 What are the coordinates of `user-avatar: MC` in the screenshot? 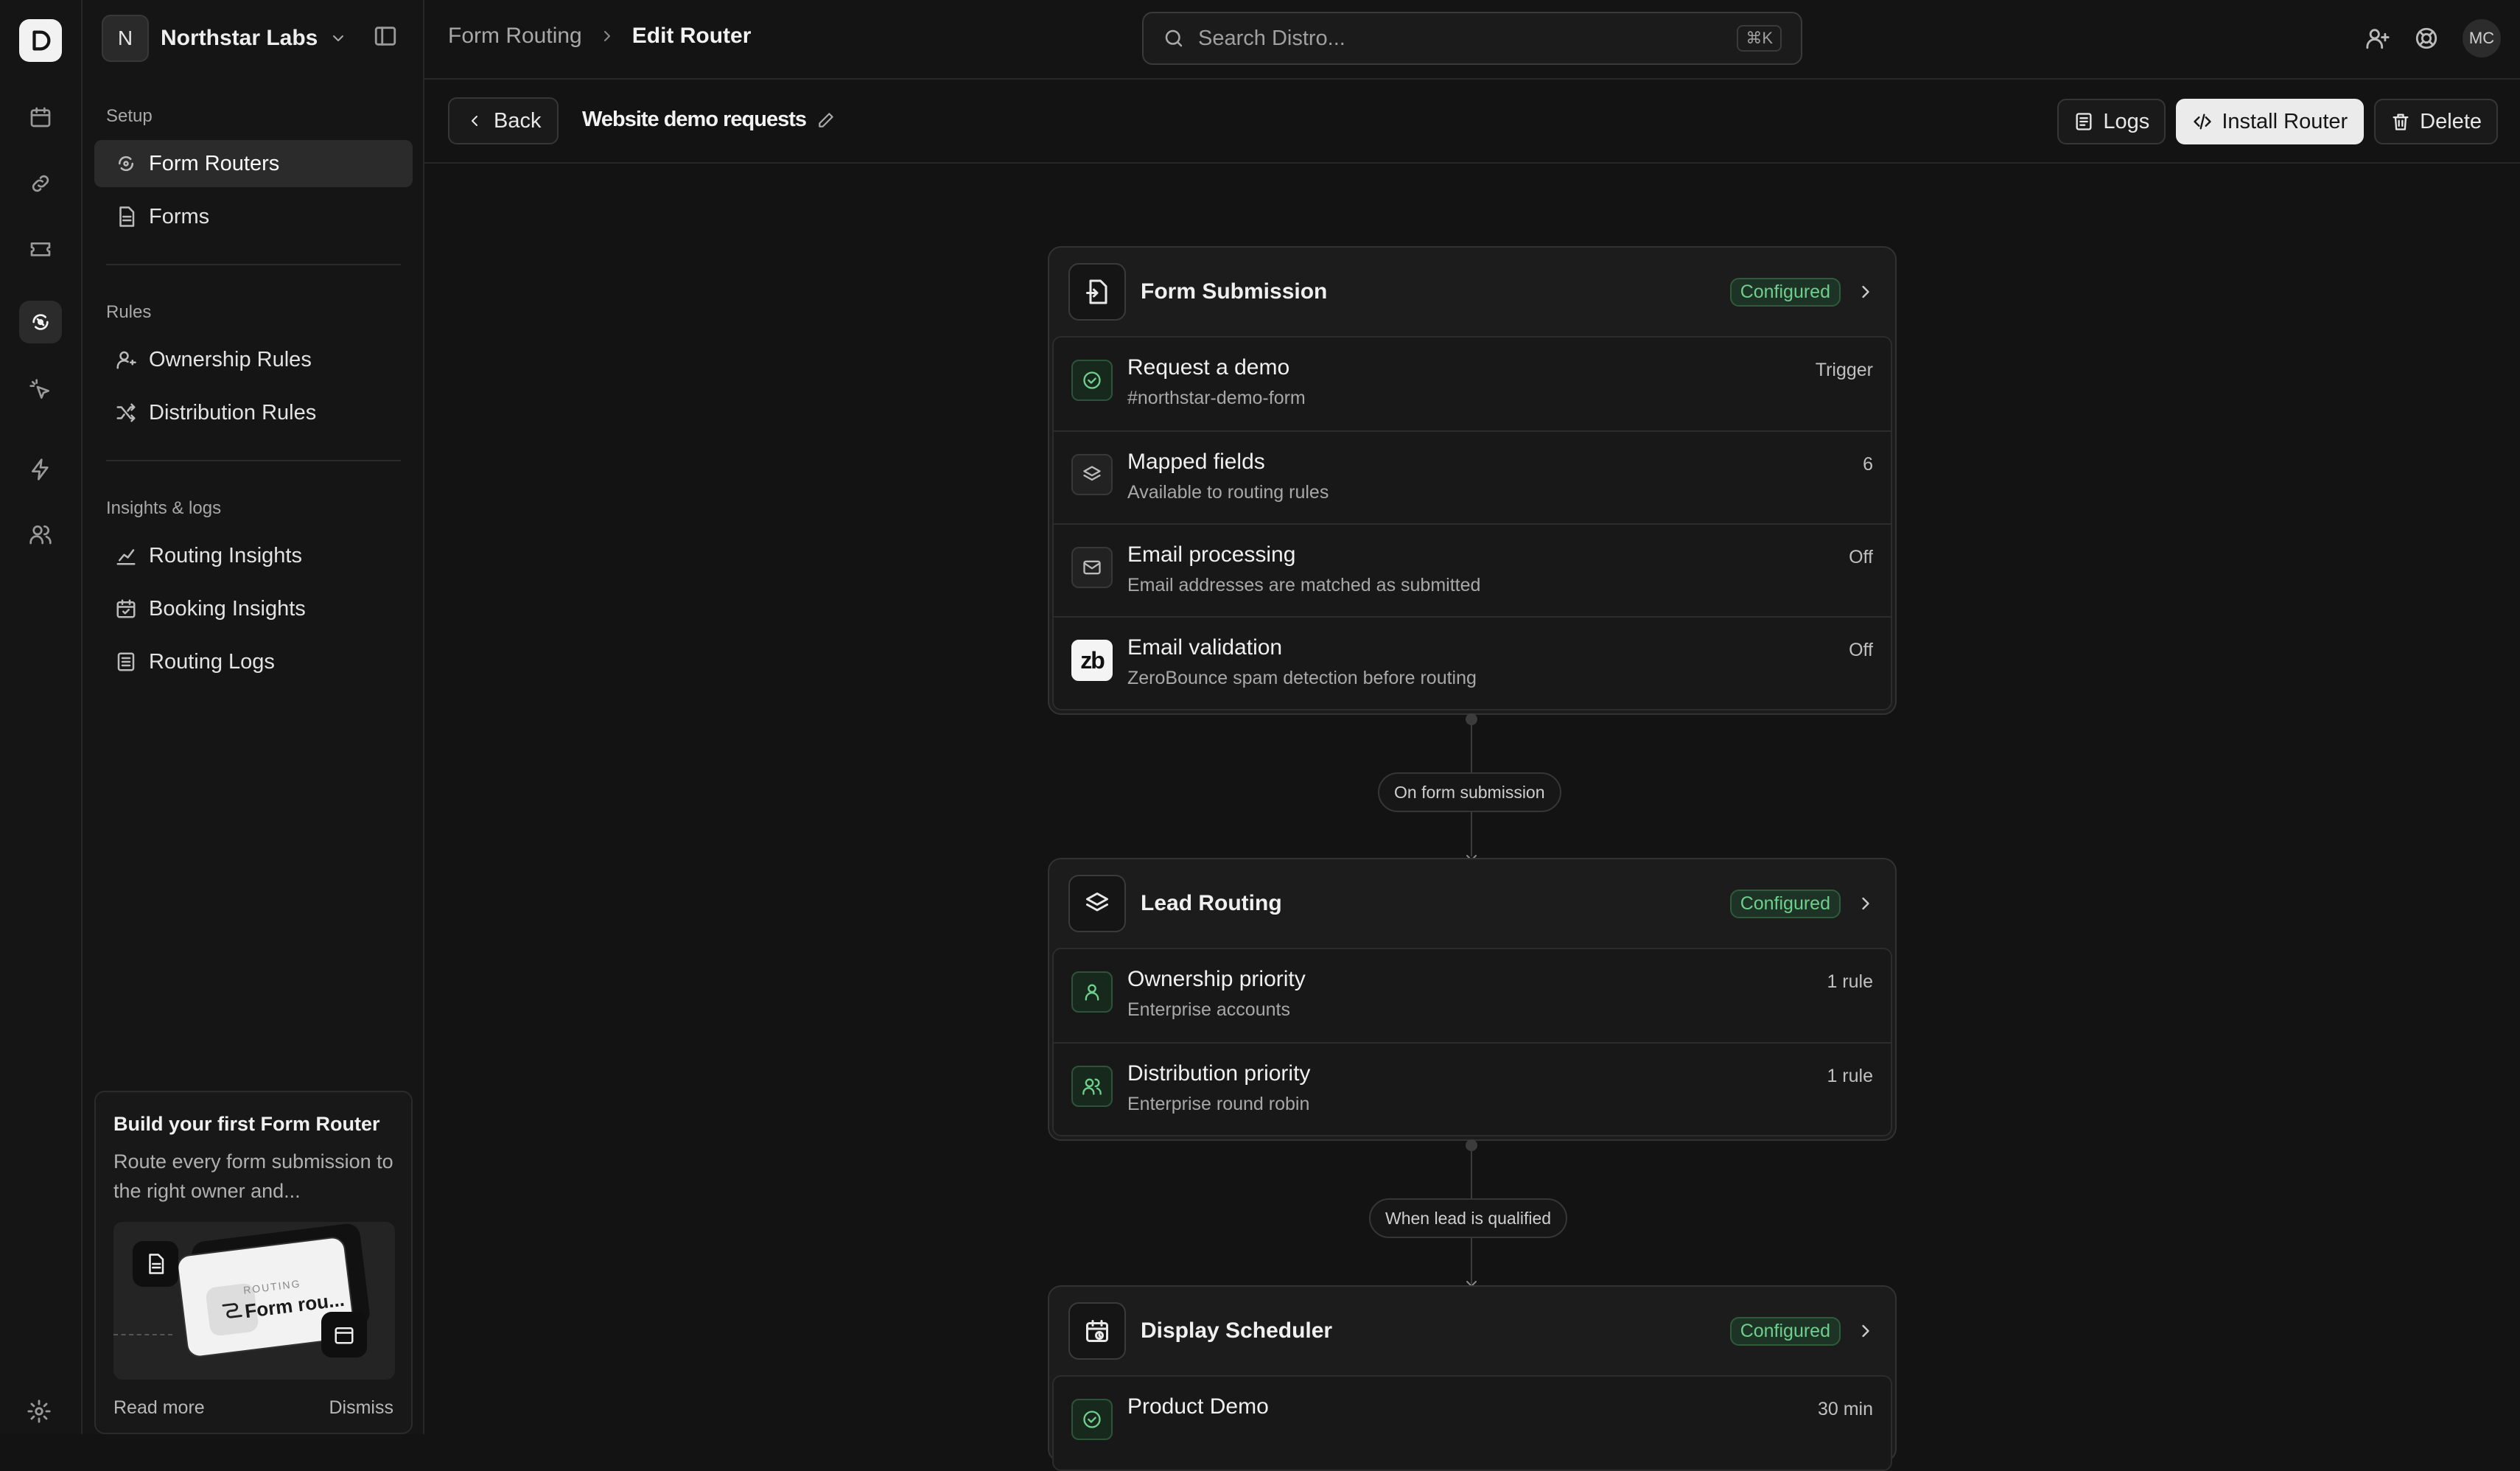 It's located at (2482, 38).